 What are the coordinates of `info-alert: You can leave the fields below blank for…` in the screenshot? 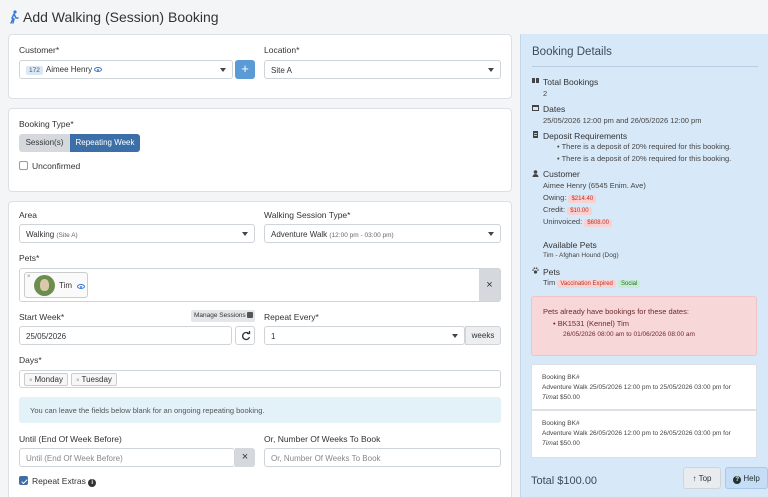 It's located at (260, 410).